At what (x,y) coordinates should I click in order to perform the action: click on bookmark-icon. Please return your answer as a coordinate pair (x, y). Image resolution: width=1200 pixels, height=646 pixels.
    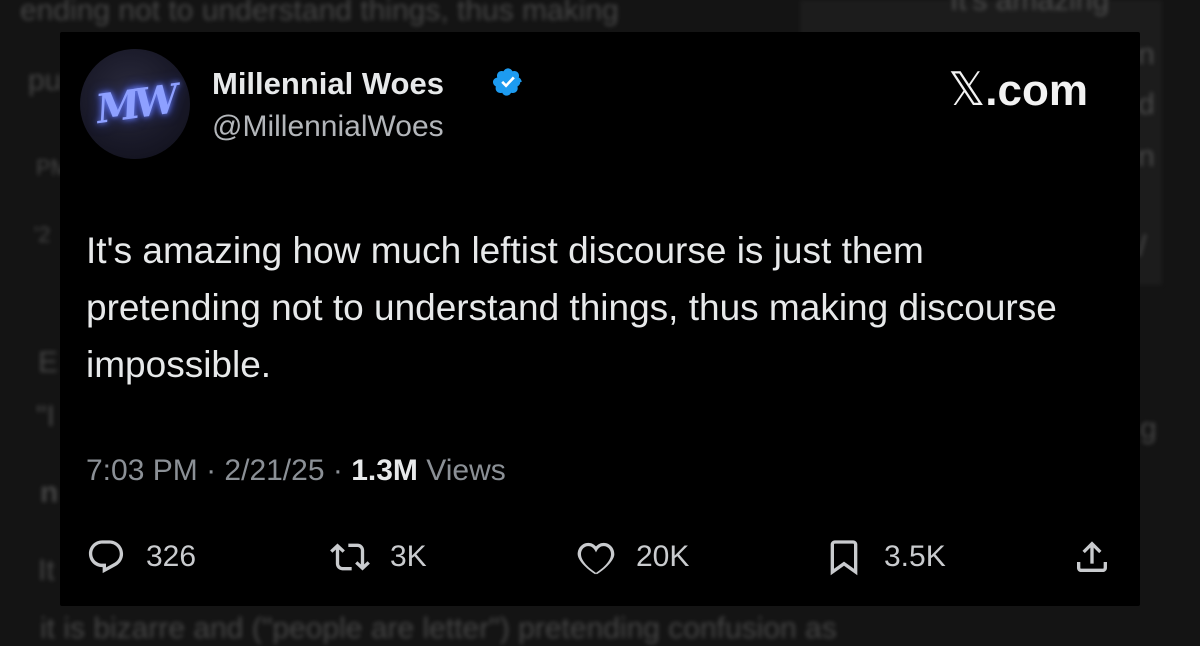
    Looking at the image, I should click on (844, 558).